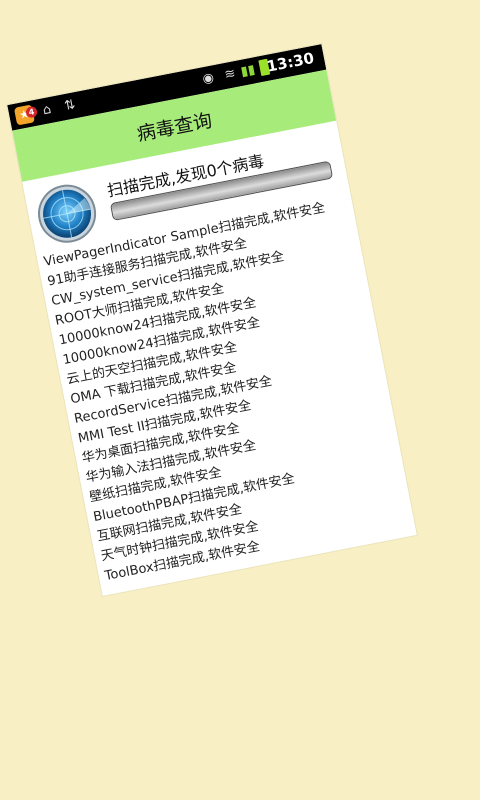  Describe the element at coordinates (70, 106) in the screenshot. I see `usb-icon: ⇅` at that location.